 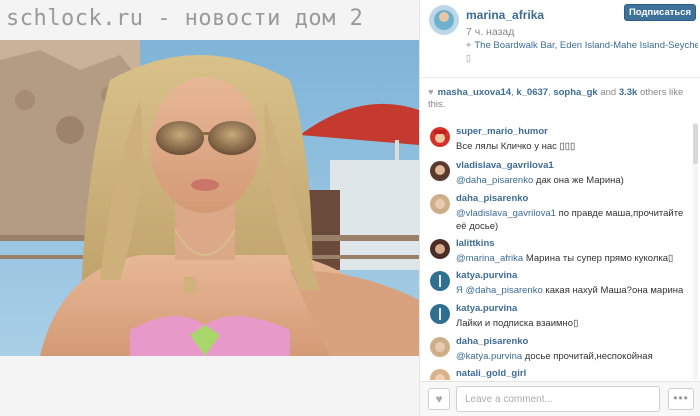 I want to click on avatar, so click(x=444, y=20).